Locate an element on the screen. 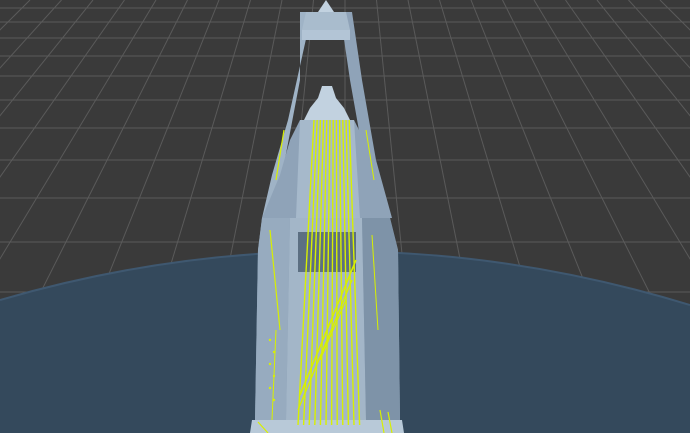 The width and height of the screenshot is (690, 433). spire-top-block is located at coordinates (326, 21).